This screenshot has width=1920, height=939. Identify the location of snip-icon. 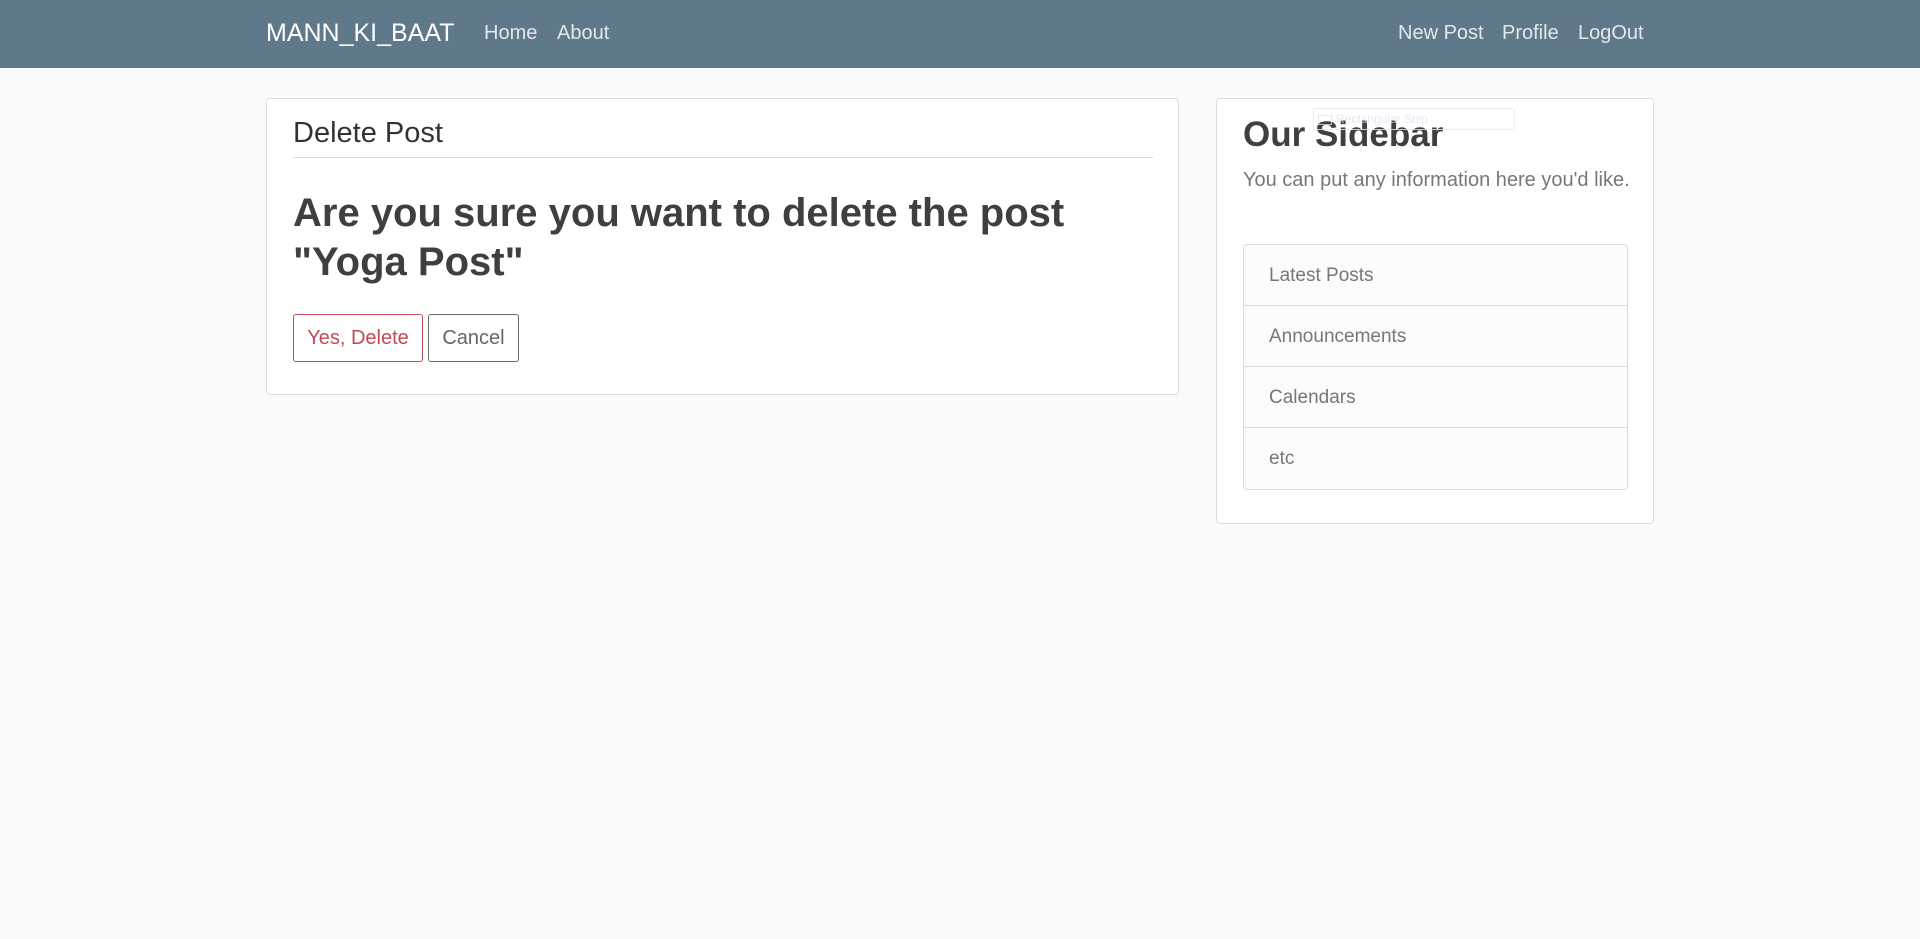
(1325, 119).